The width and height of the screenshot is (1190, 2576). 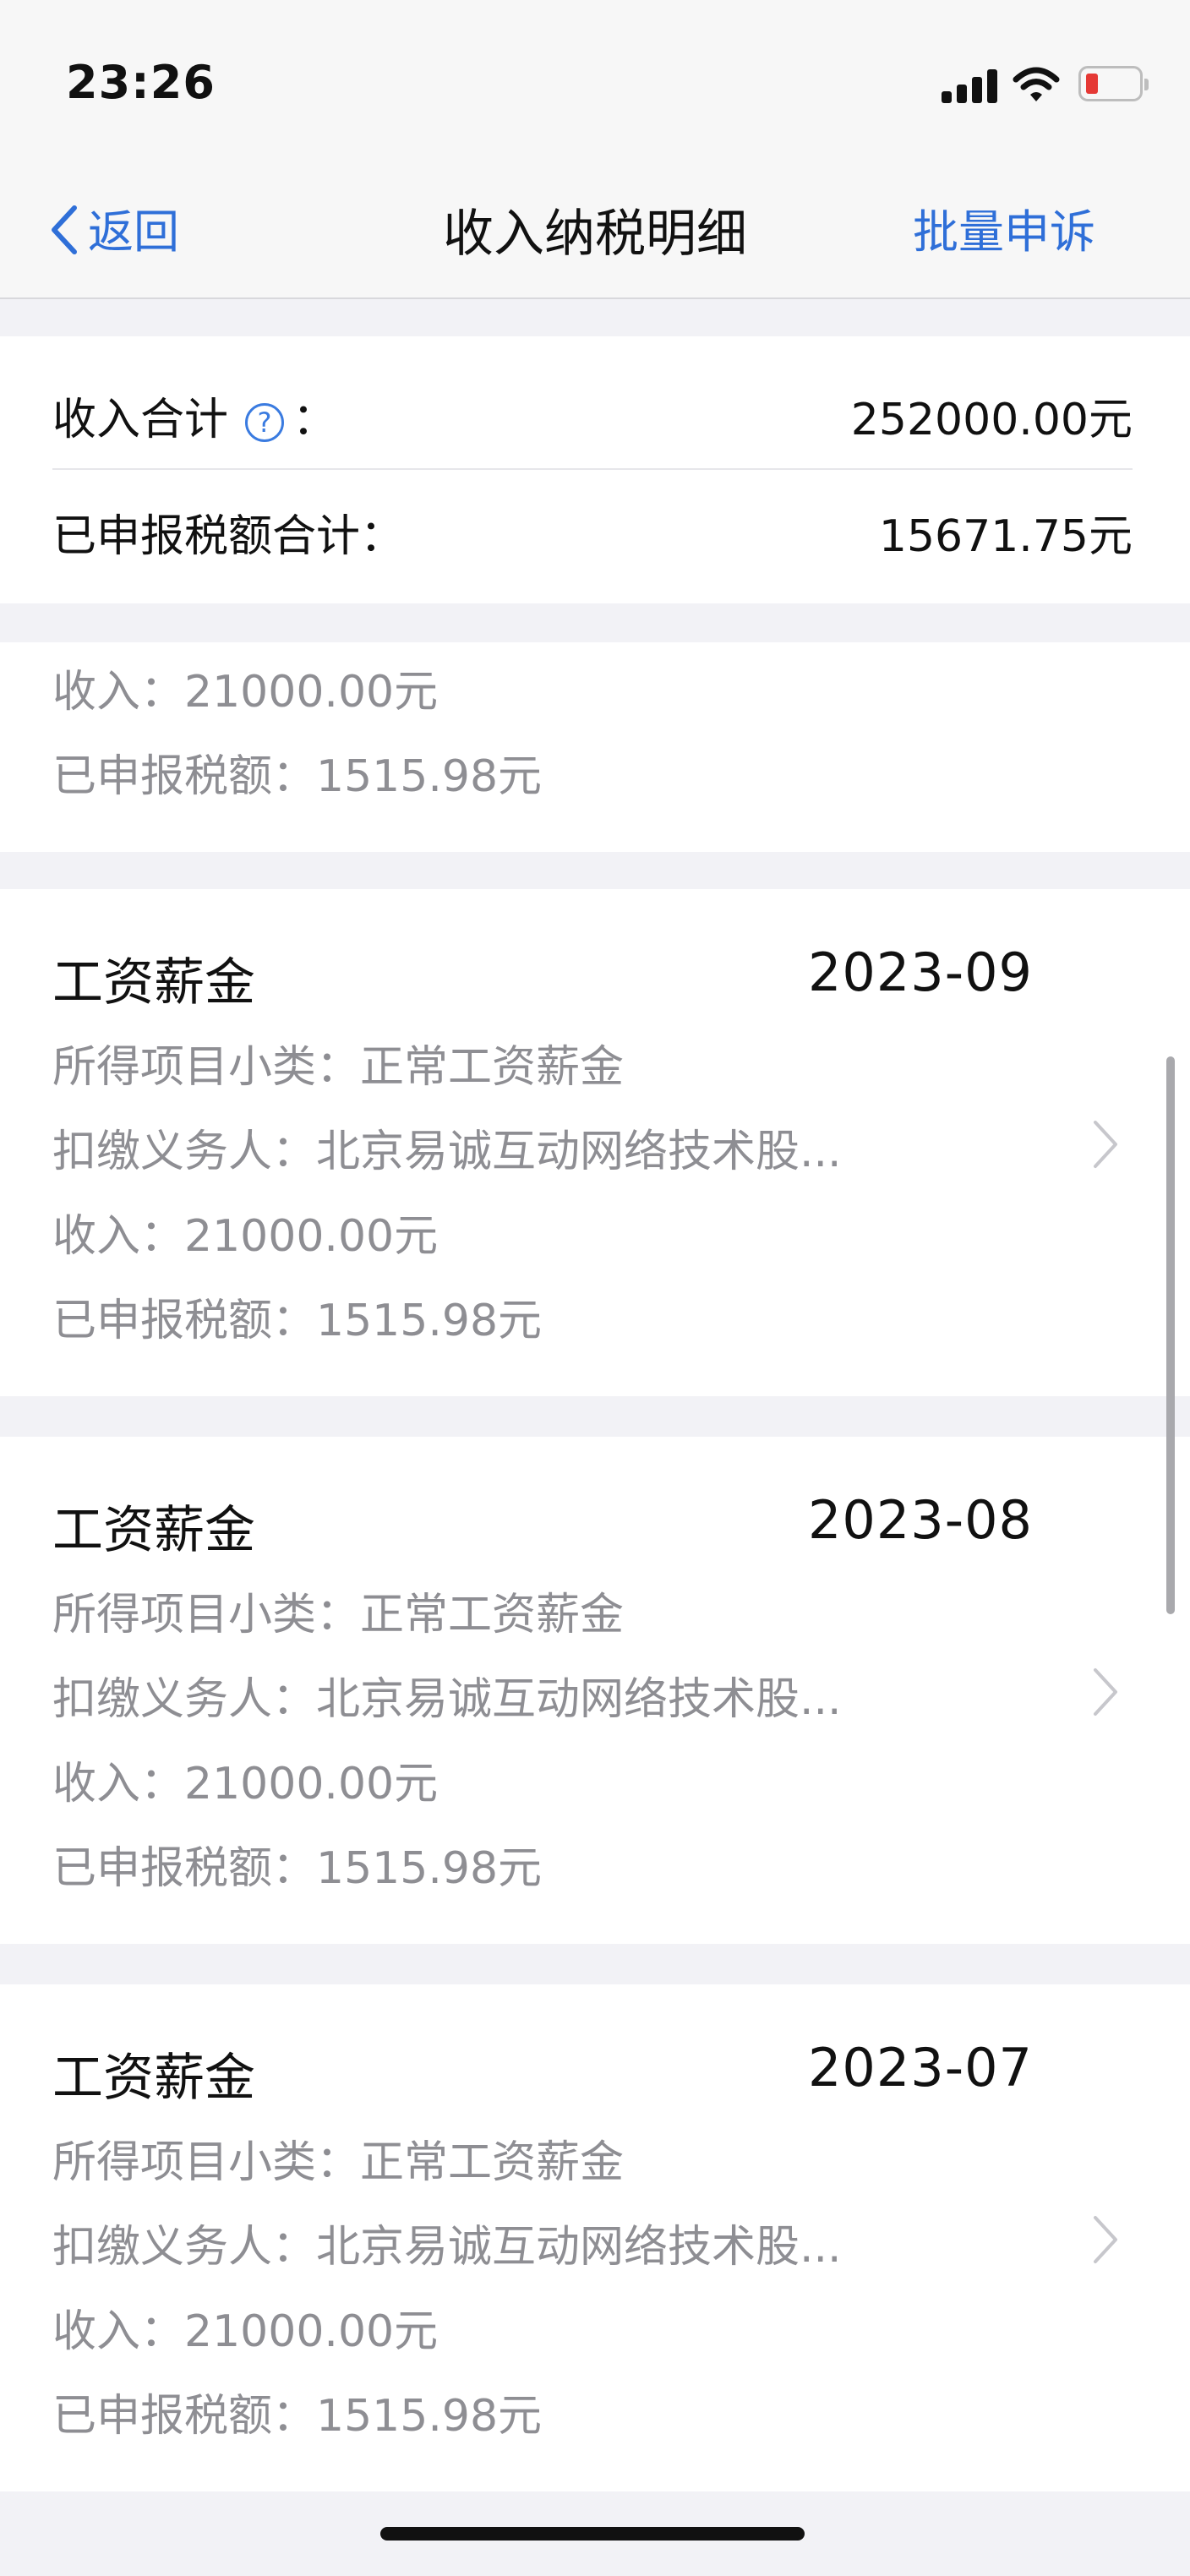 I want to click on scroll-indicator, so click(x=1170, y=1335).